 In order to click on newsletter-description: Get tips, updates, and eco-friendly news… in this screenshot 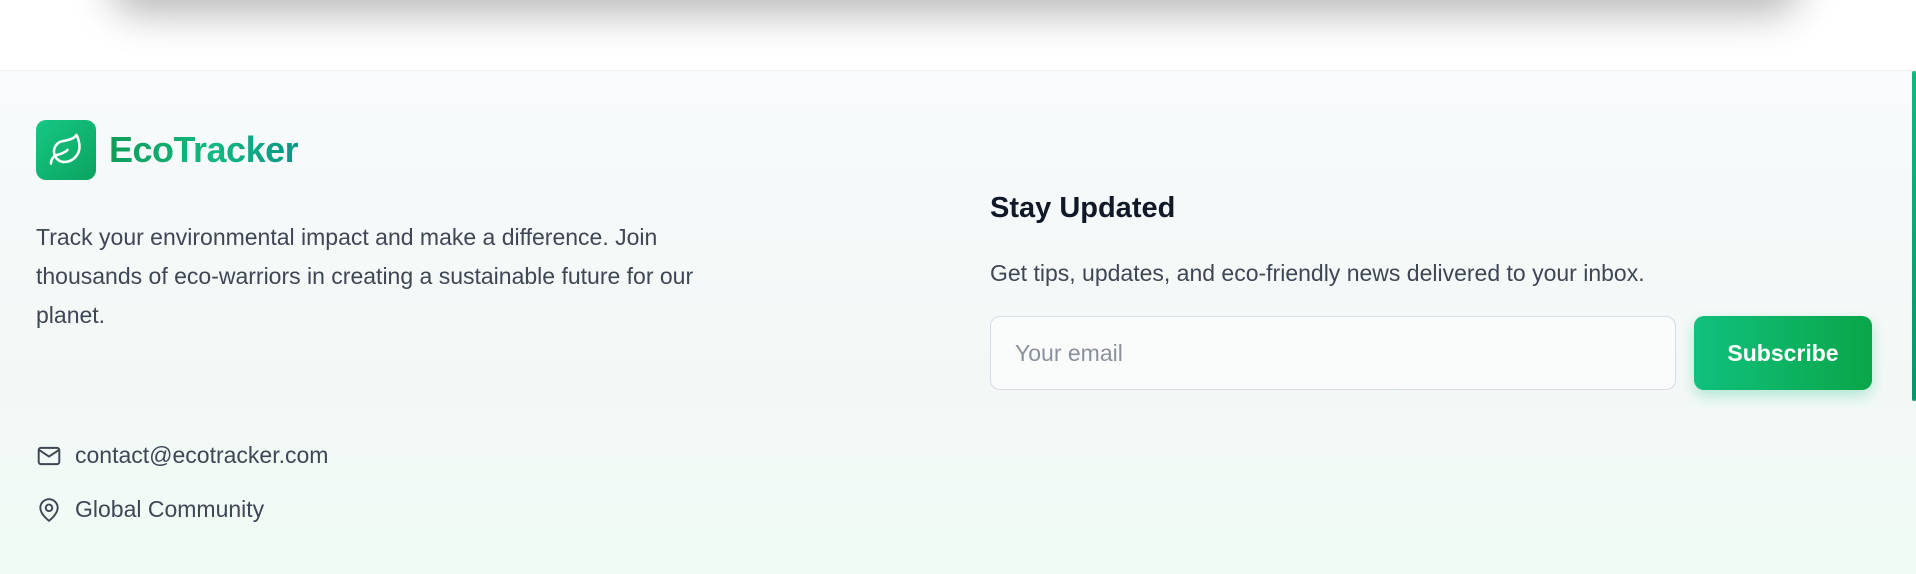, I will do `click(1317, 273)`.